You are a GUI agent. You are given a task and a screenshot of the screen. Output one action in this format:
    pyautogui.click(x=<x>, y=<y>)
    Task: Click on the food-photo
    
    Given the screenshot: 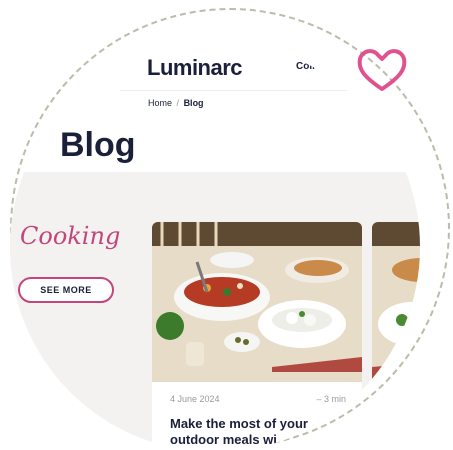 What is the action you would take?
    pyautogui.click(x=396, y=302)
    